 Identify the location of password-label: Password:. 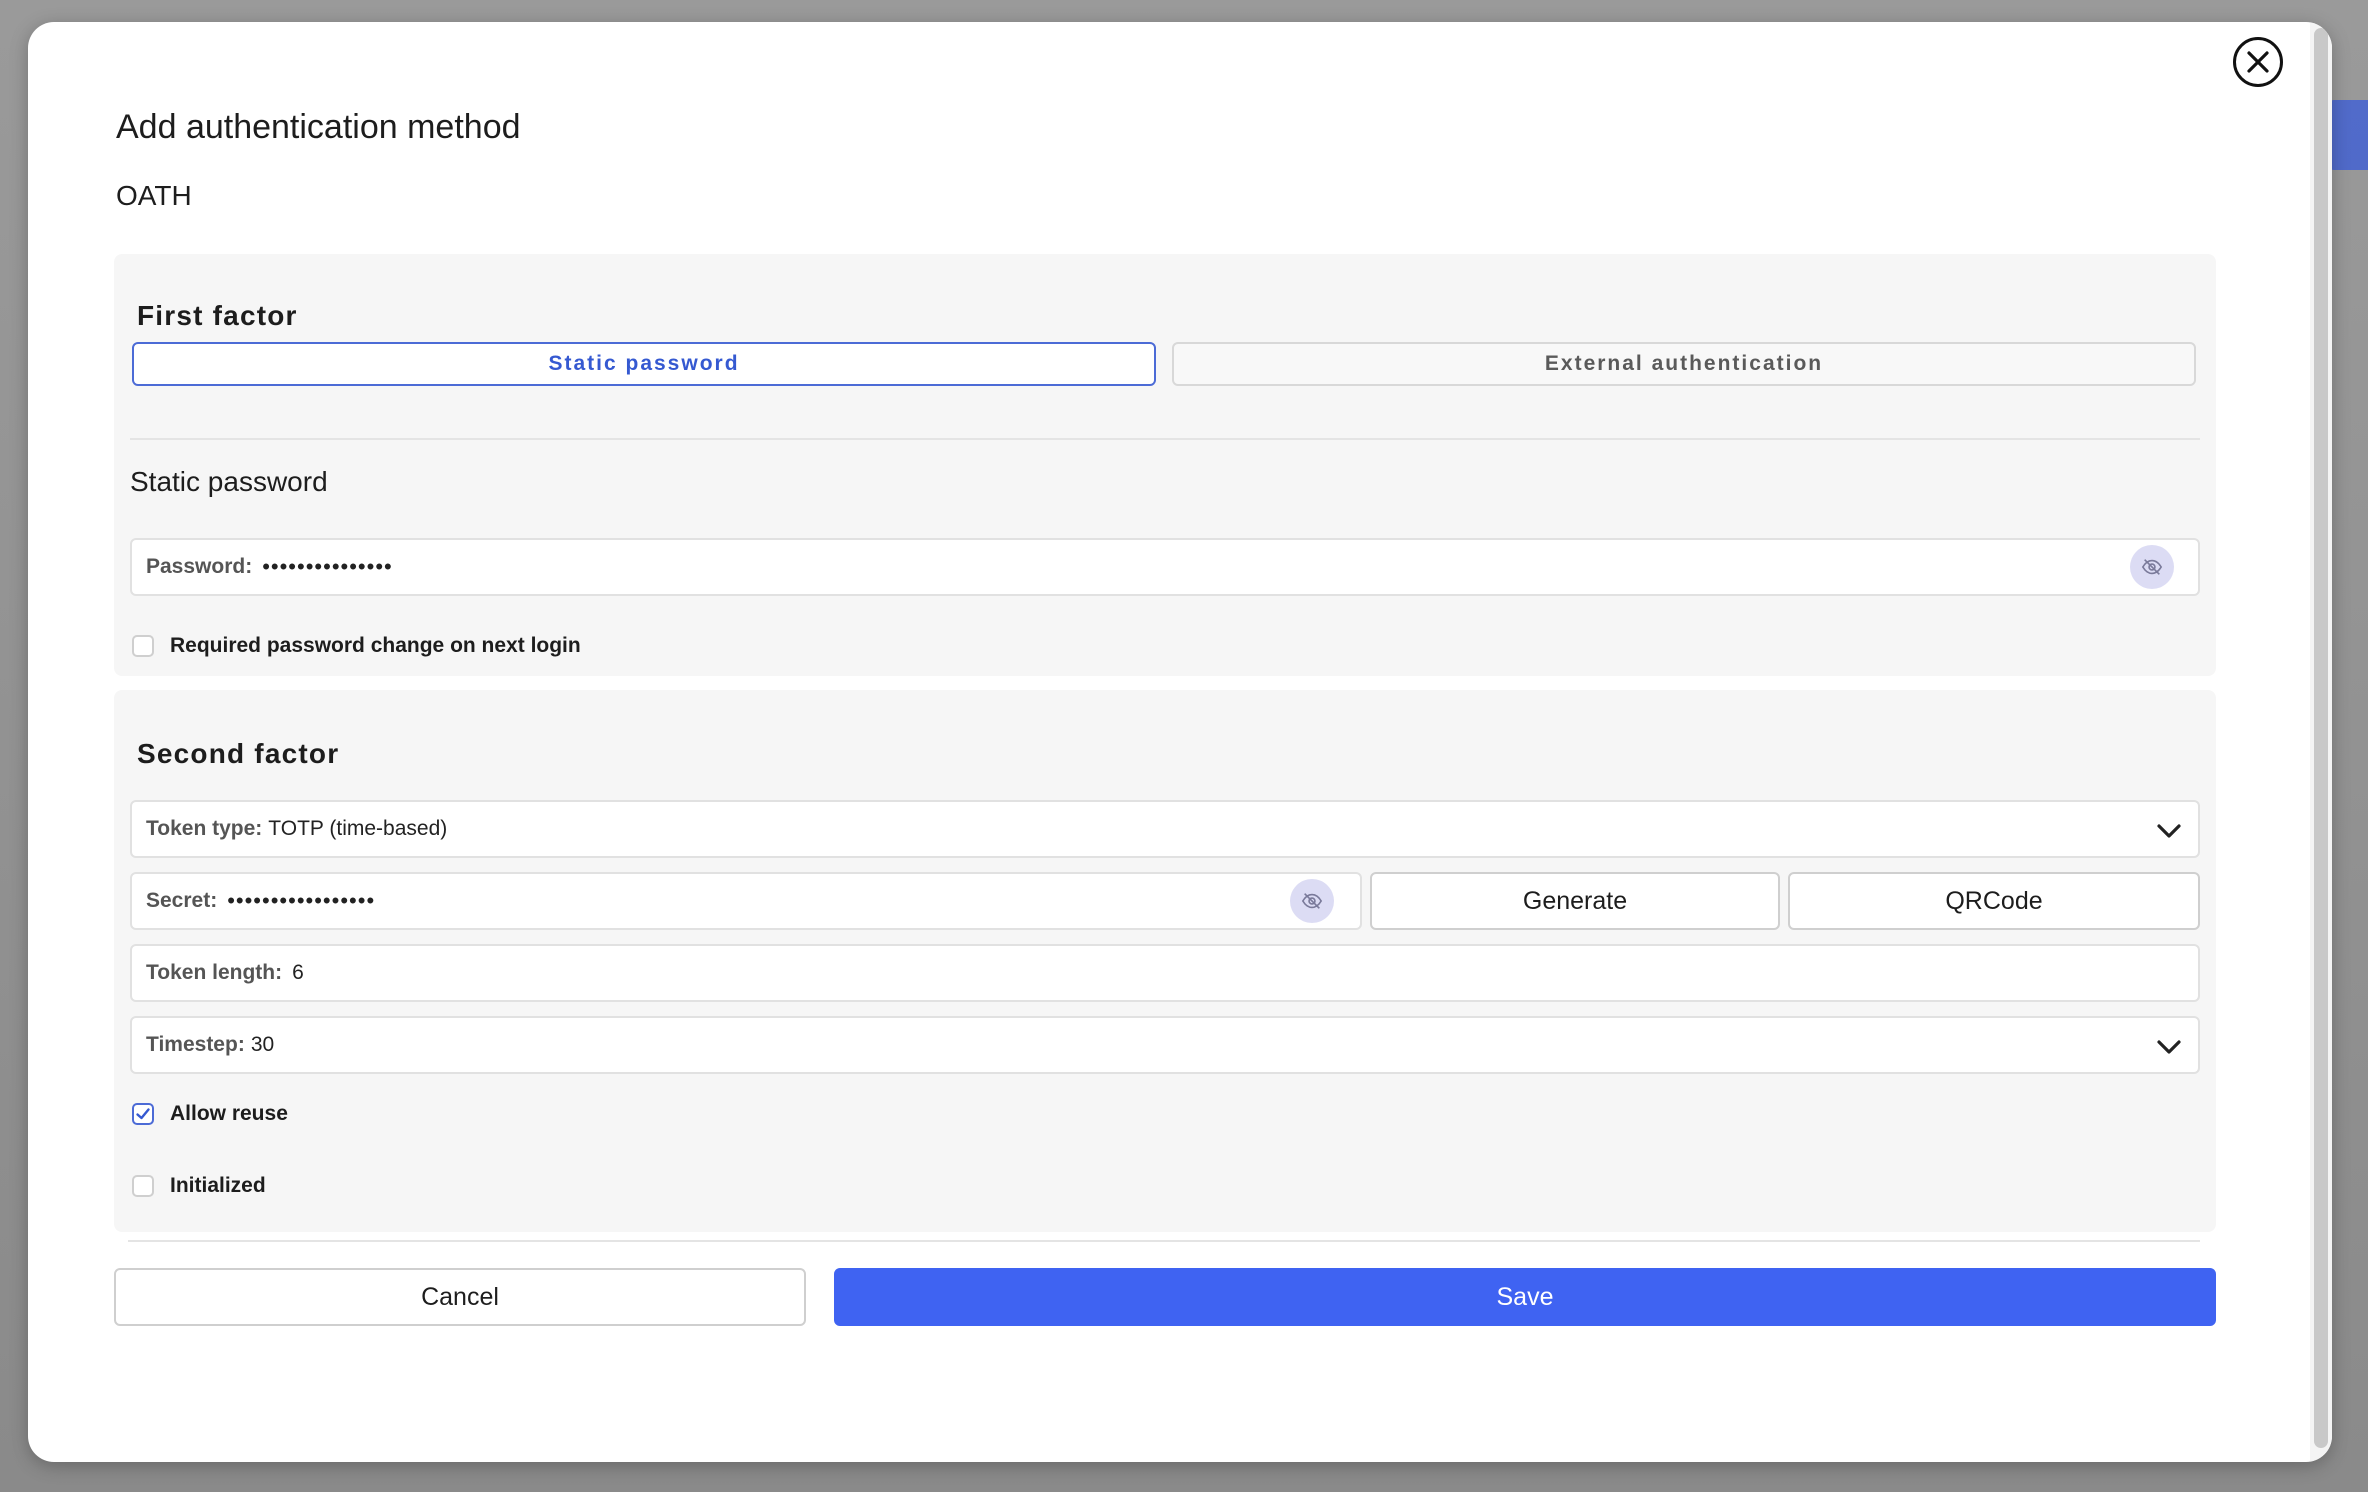
(199, 566).